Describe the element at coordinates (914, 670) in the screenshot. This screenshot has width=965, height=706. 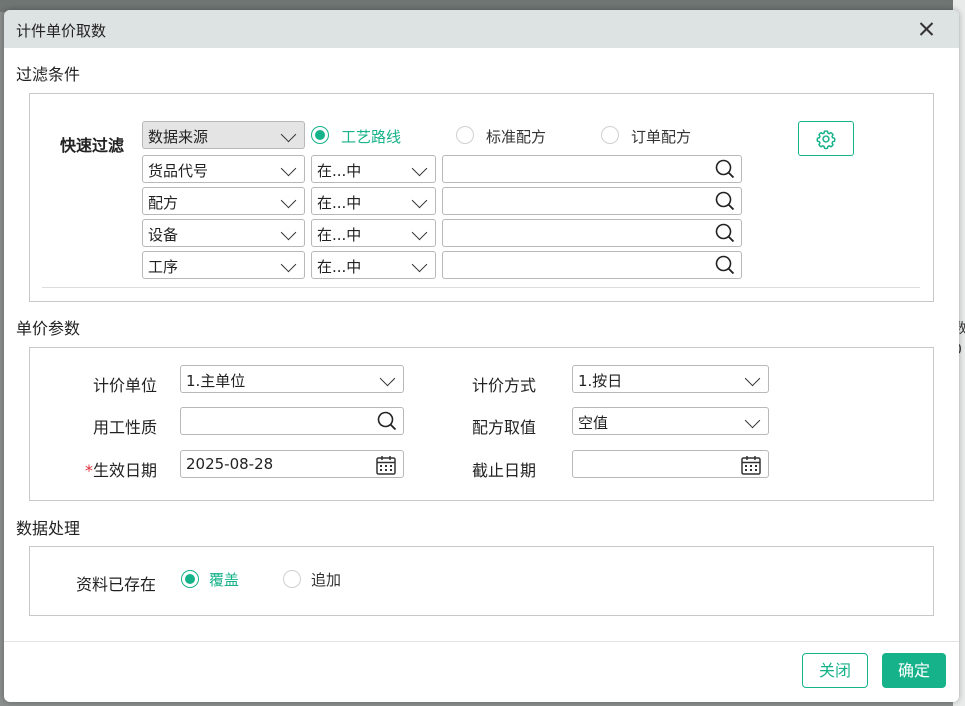
I see `confirm-button: 确定` at that location.